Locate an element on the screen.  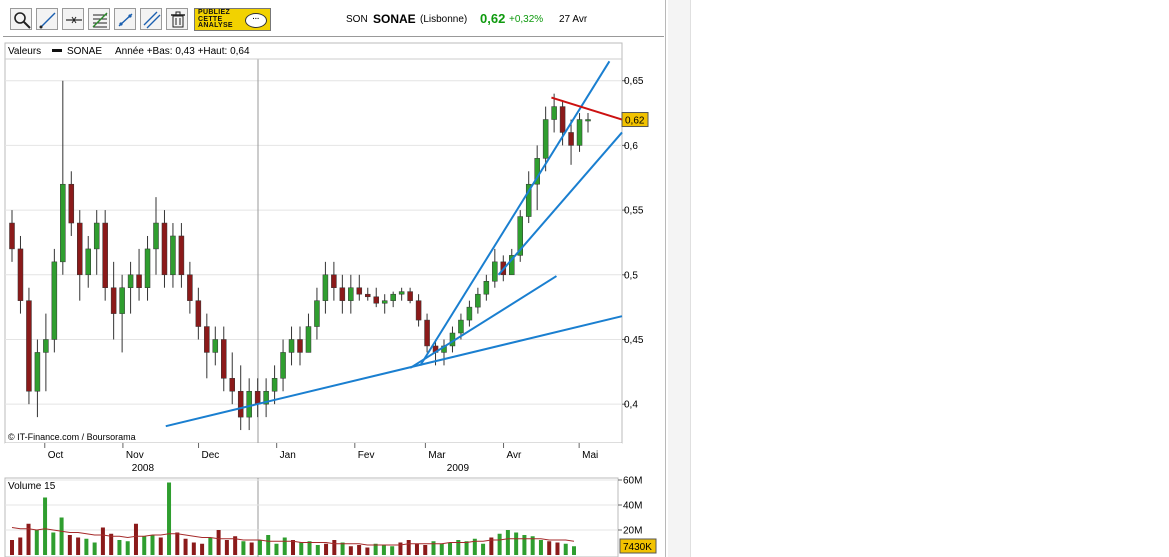
volume-y-tick-label: 20M is located at coordinates (632, 531).